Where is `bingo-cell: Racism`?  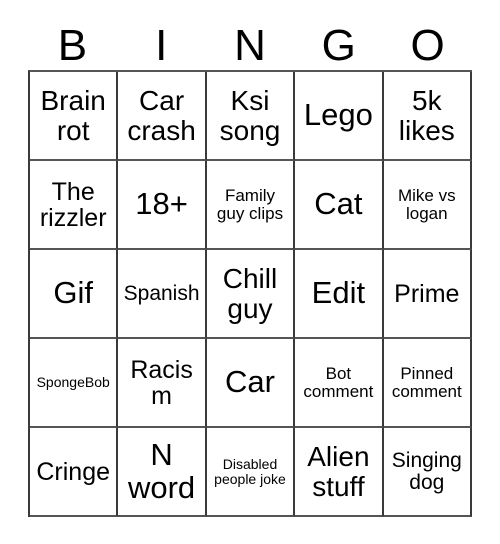 bingo-cell: Racism is located at coordinates (162, 383).